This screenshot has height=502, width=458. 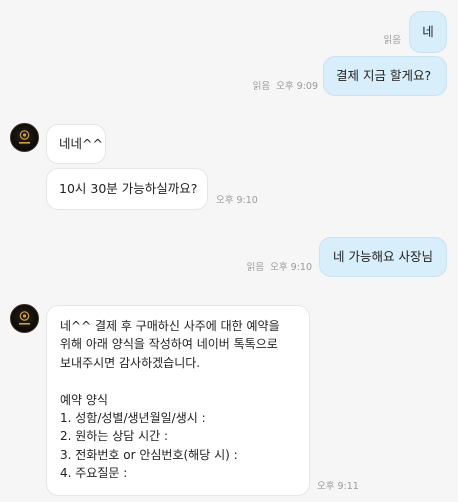 What do you see at coordinates (114, 436) in the screenshot?
I see `message-line: 2. 원하는 상담 시간 :` at bounding box center [114, 436].